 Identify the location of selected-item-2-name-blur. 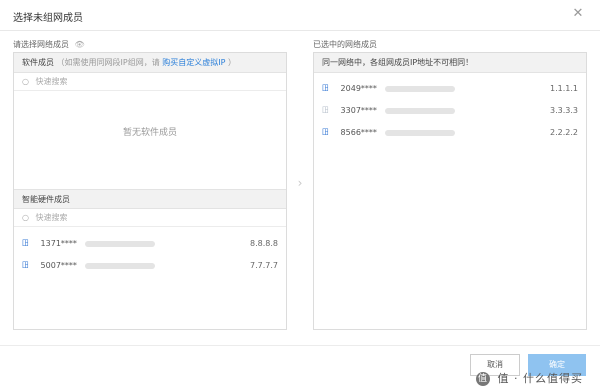
(420, 110).